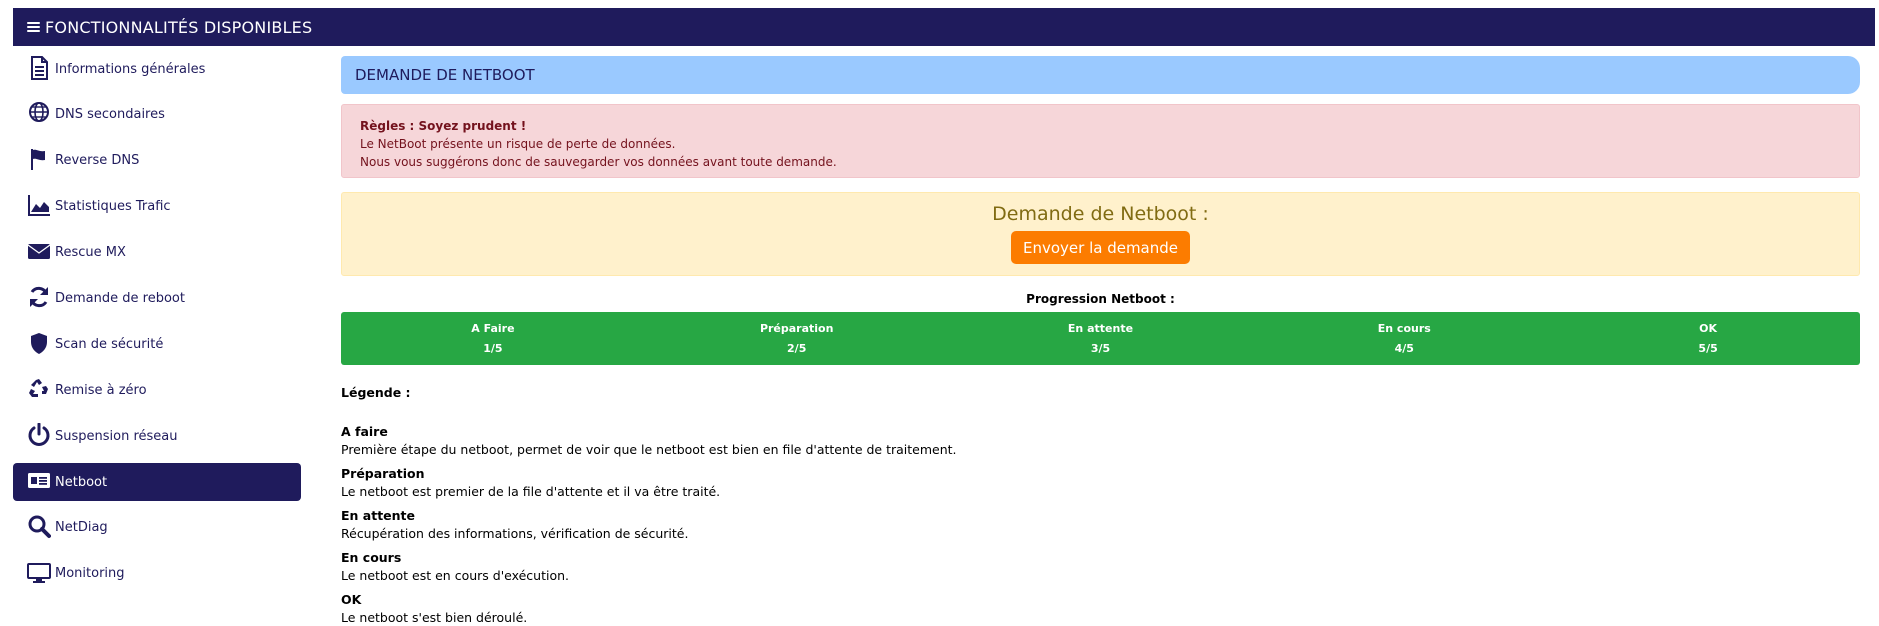  Describe the element at coordinates (351, 599) in the screenshot. I see `legend-term: OK` at that location.